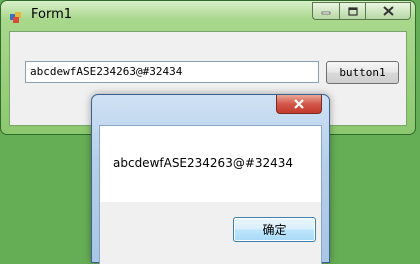 This screenshot has width=420, height=264. I want to click on minimize-icon, so click(326, 13).